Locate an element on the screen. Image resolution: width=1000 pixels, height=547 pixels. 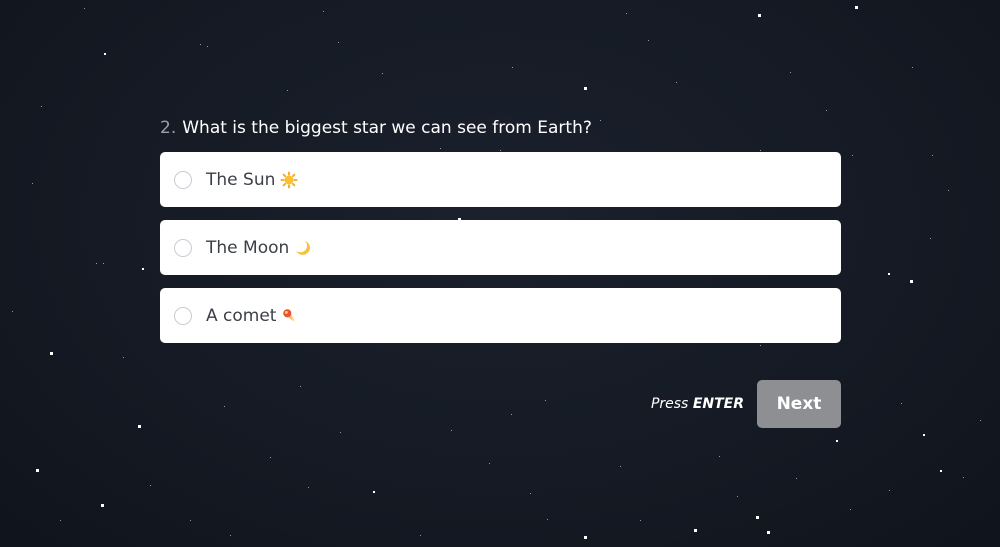
option-label: The Moon is located at coordinates (248, 247).